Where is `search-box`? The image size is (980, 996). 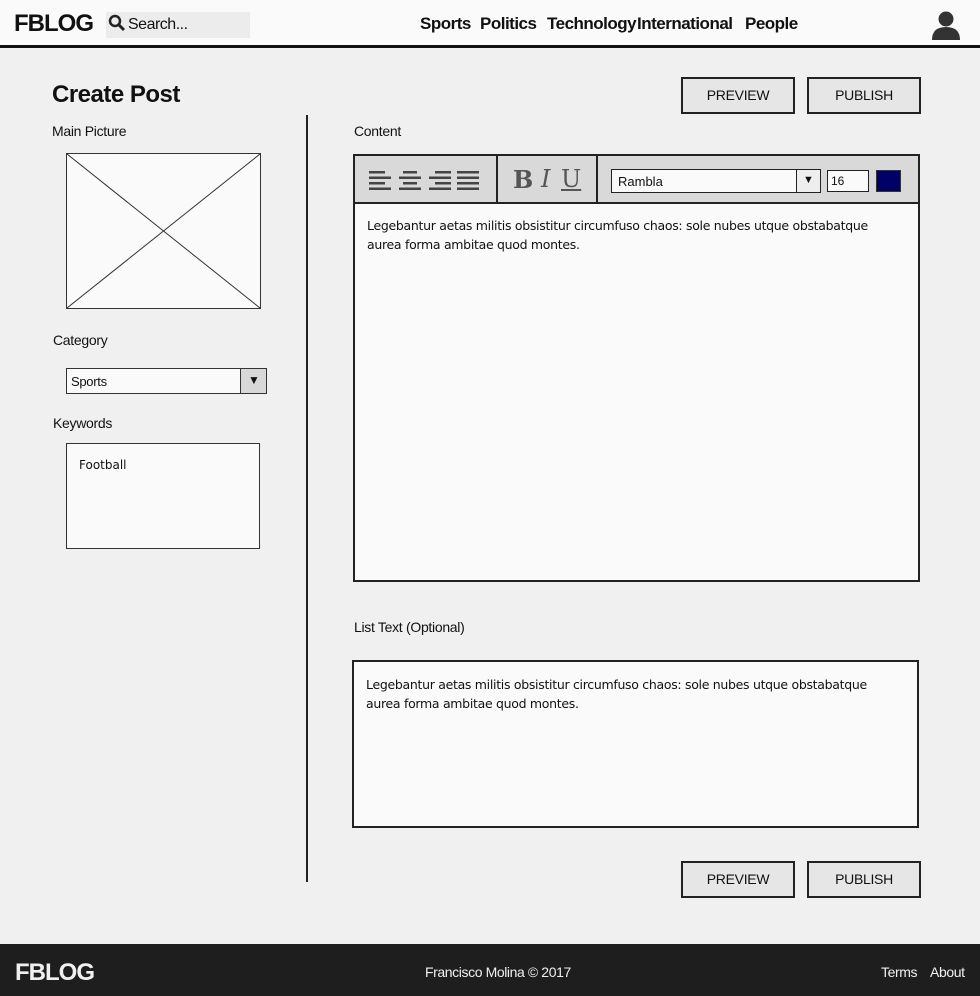
search-box is located at coordinates (178, 25).